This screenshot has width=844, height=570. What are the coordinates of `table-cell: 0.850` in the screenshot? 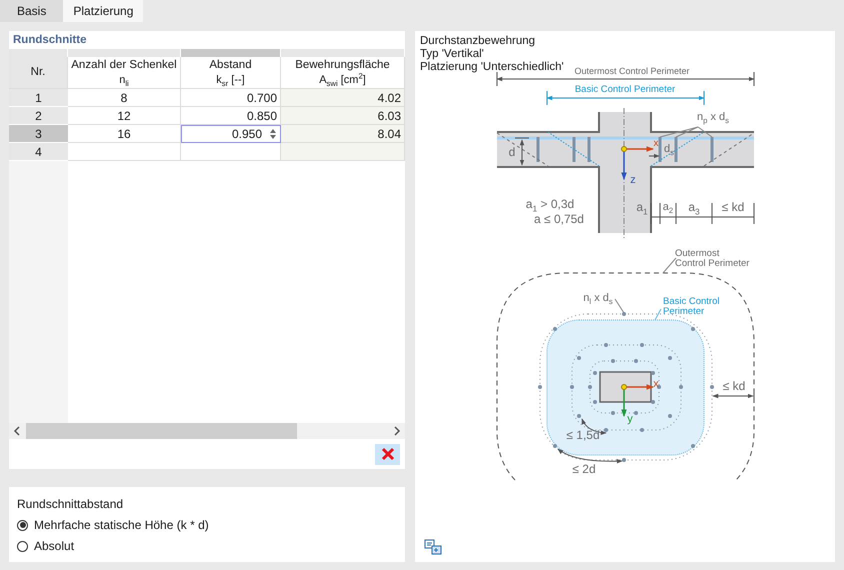 It's located at (231, 116).